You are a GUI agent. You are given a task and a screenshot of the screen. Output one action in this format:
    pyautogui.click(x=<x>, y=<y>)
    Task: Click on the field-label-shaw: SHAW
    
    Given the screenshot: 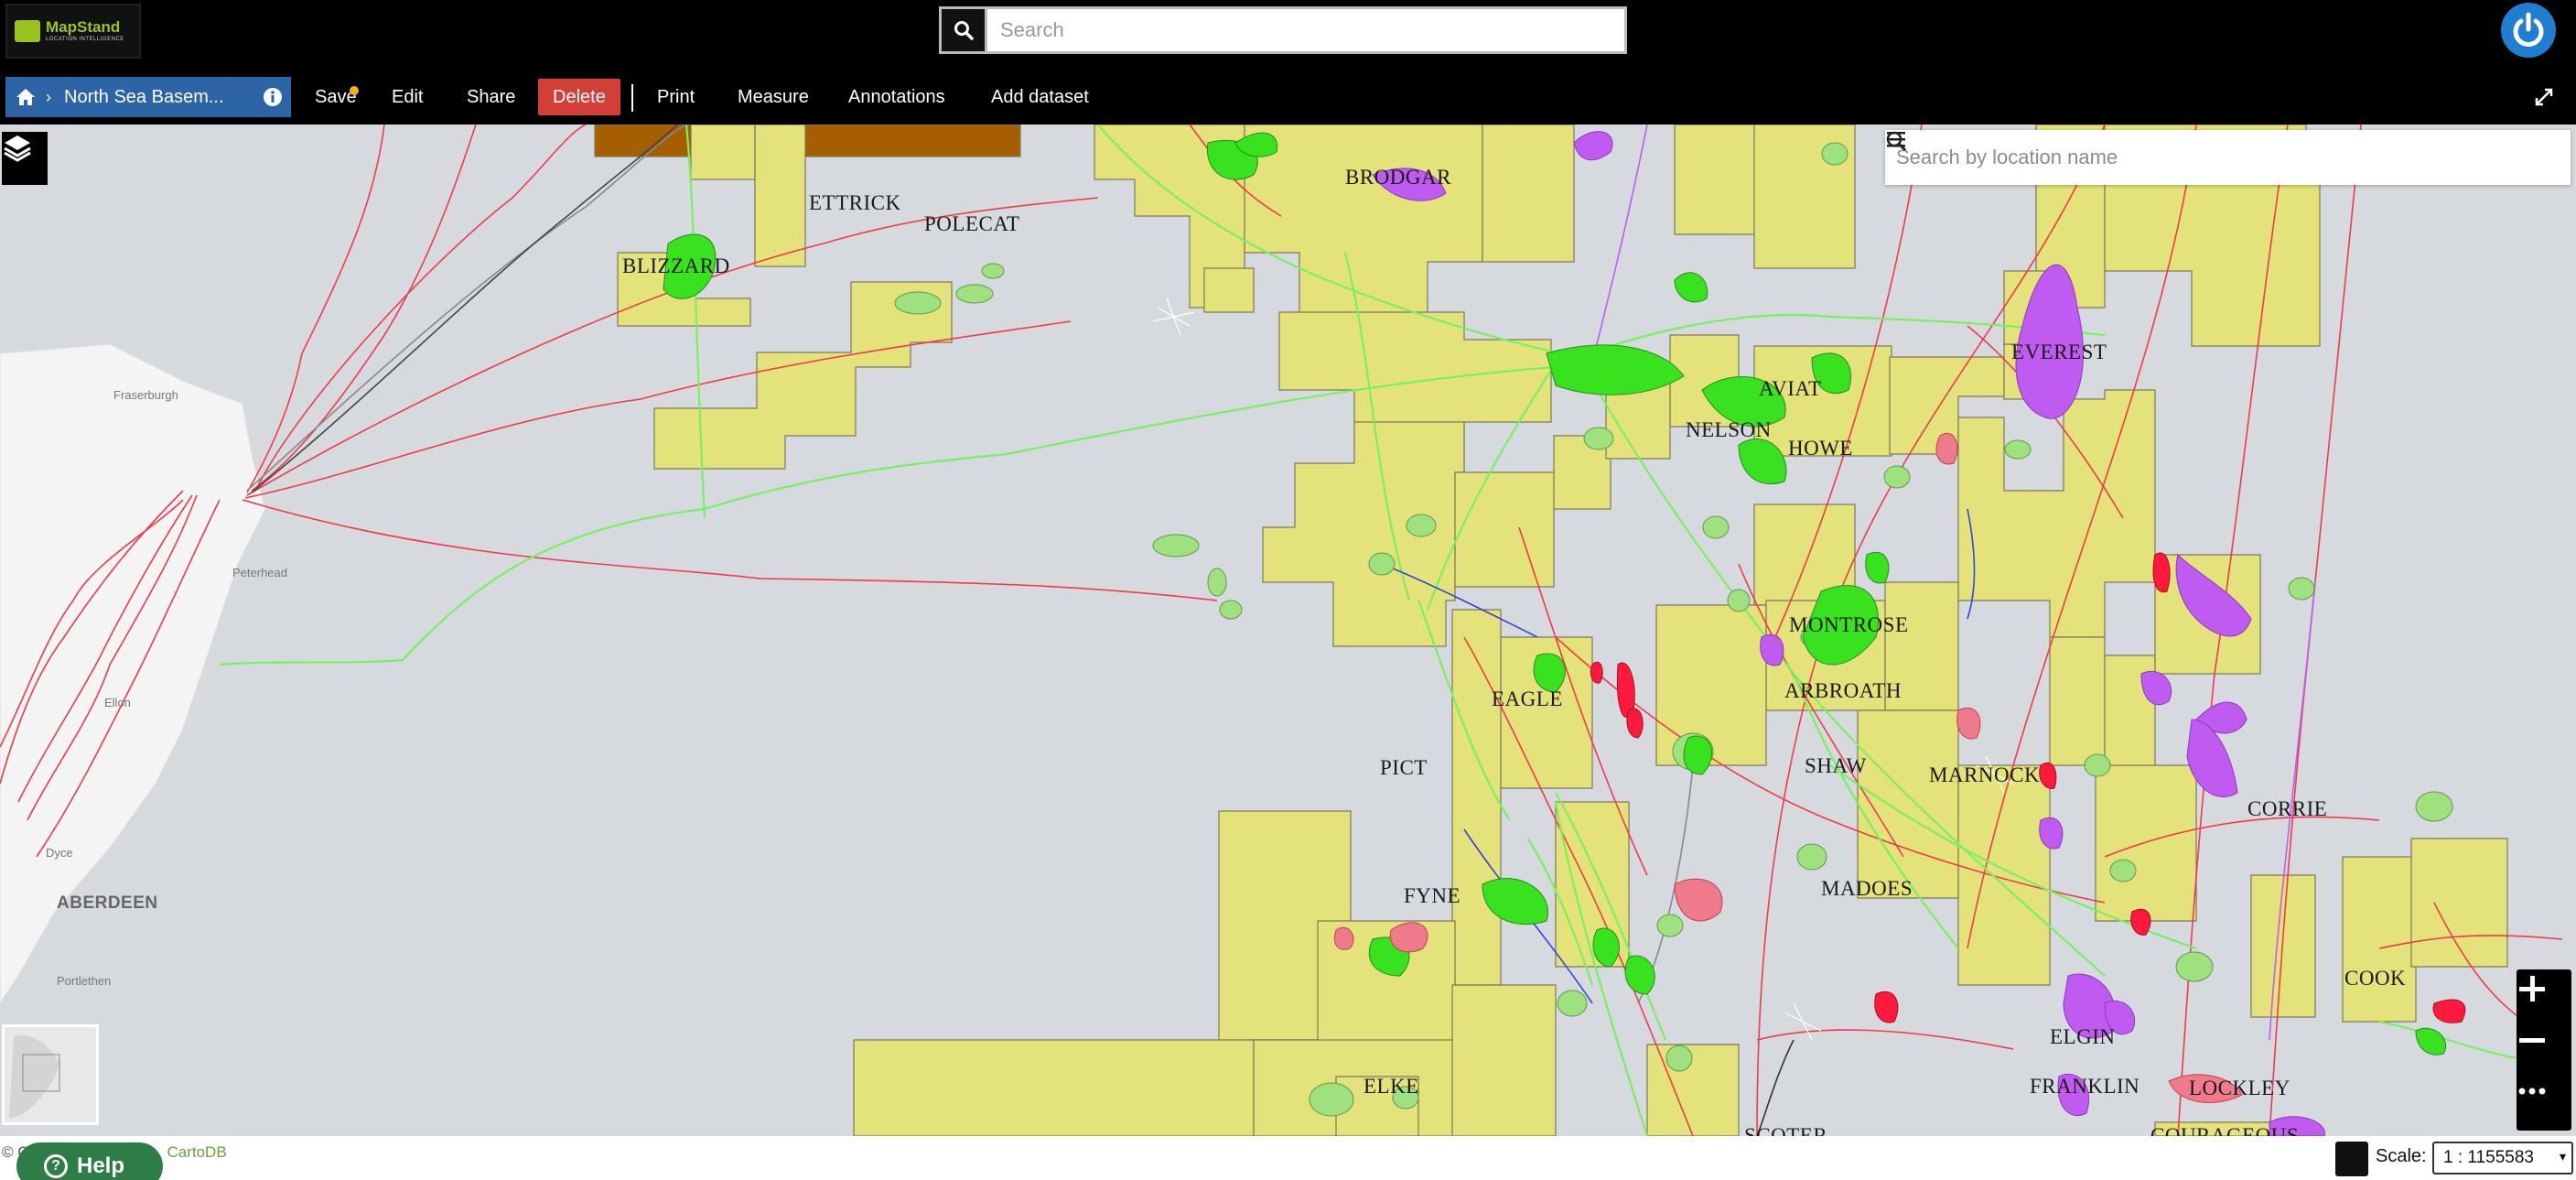 What is the action you would take?
    pyautogui.click(x=1836, y=765)
    